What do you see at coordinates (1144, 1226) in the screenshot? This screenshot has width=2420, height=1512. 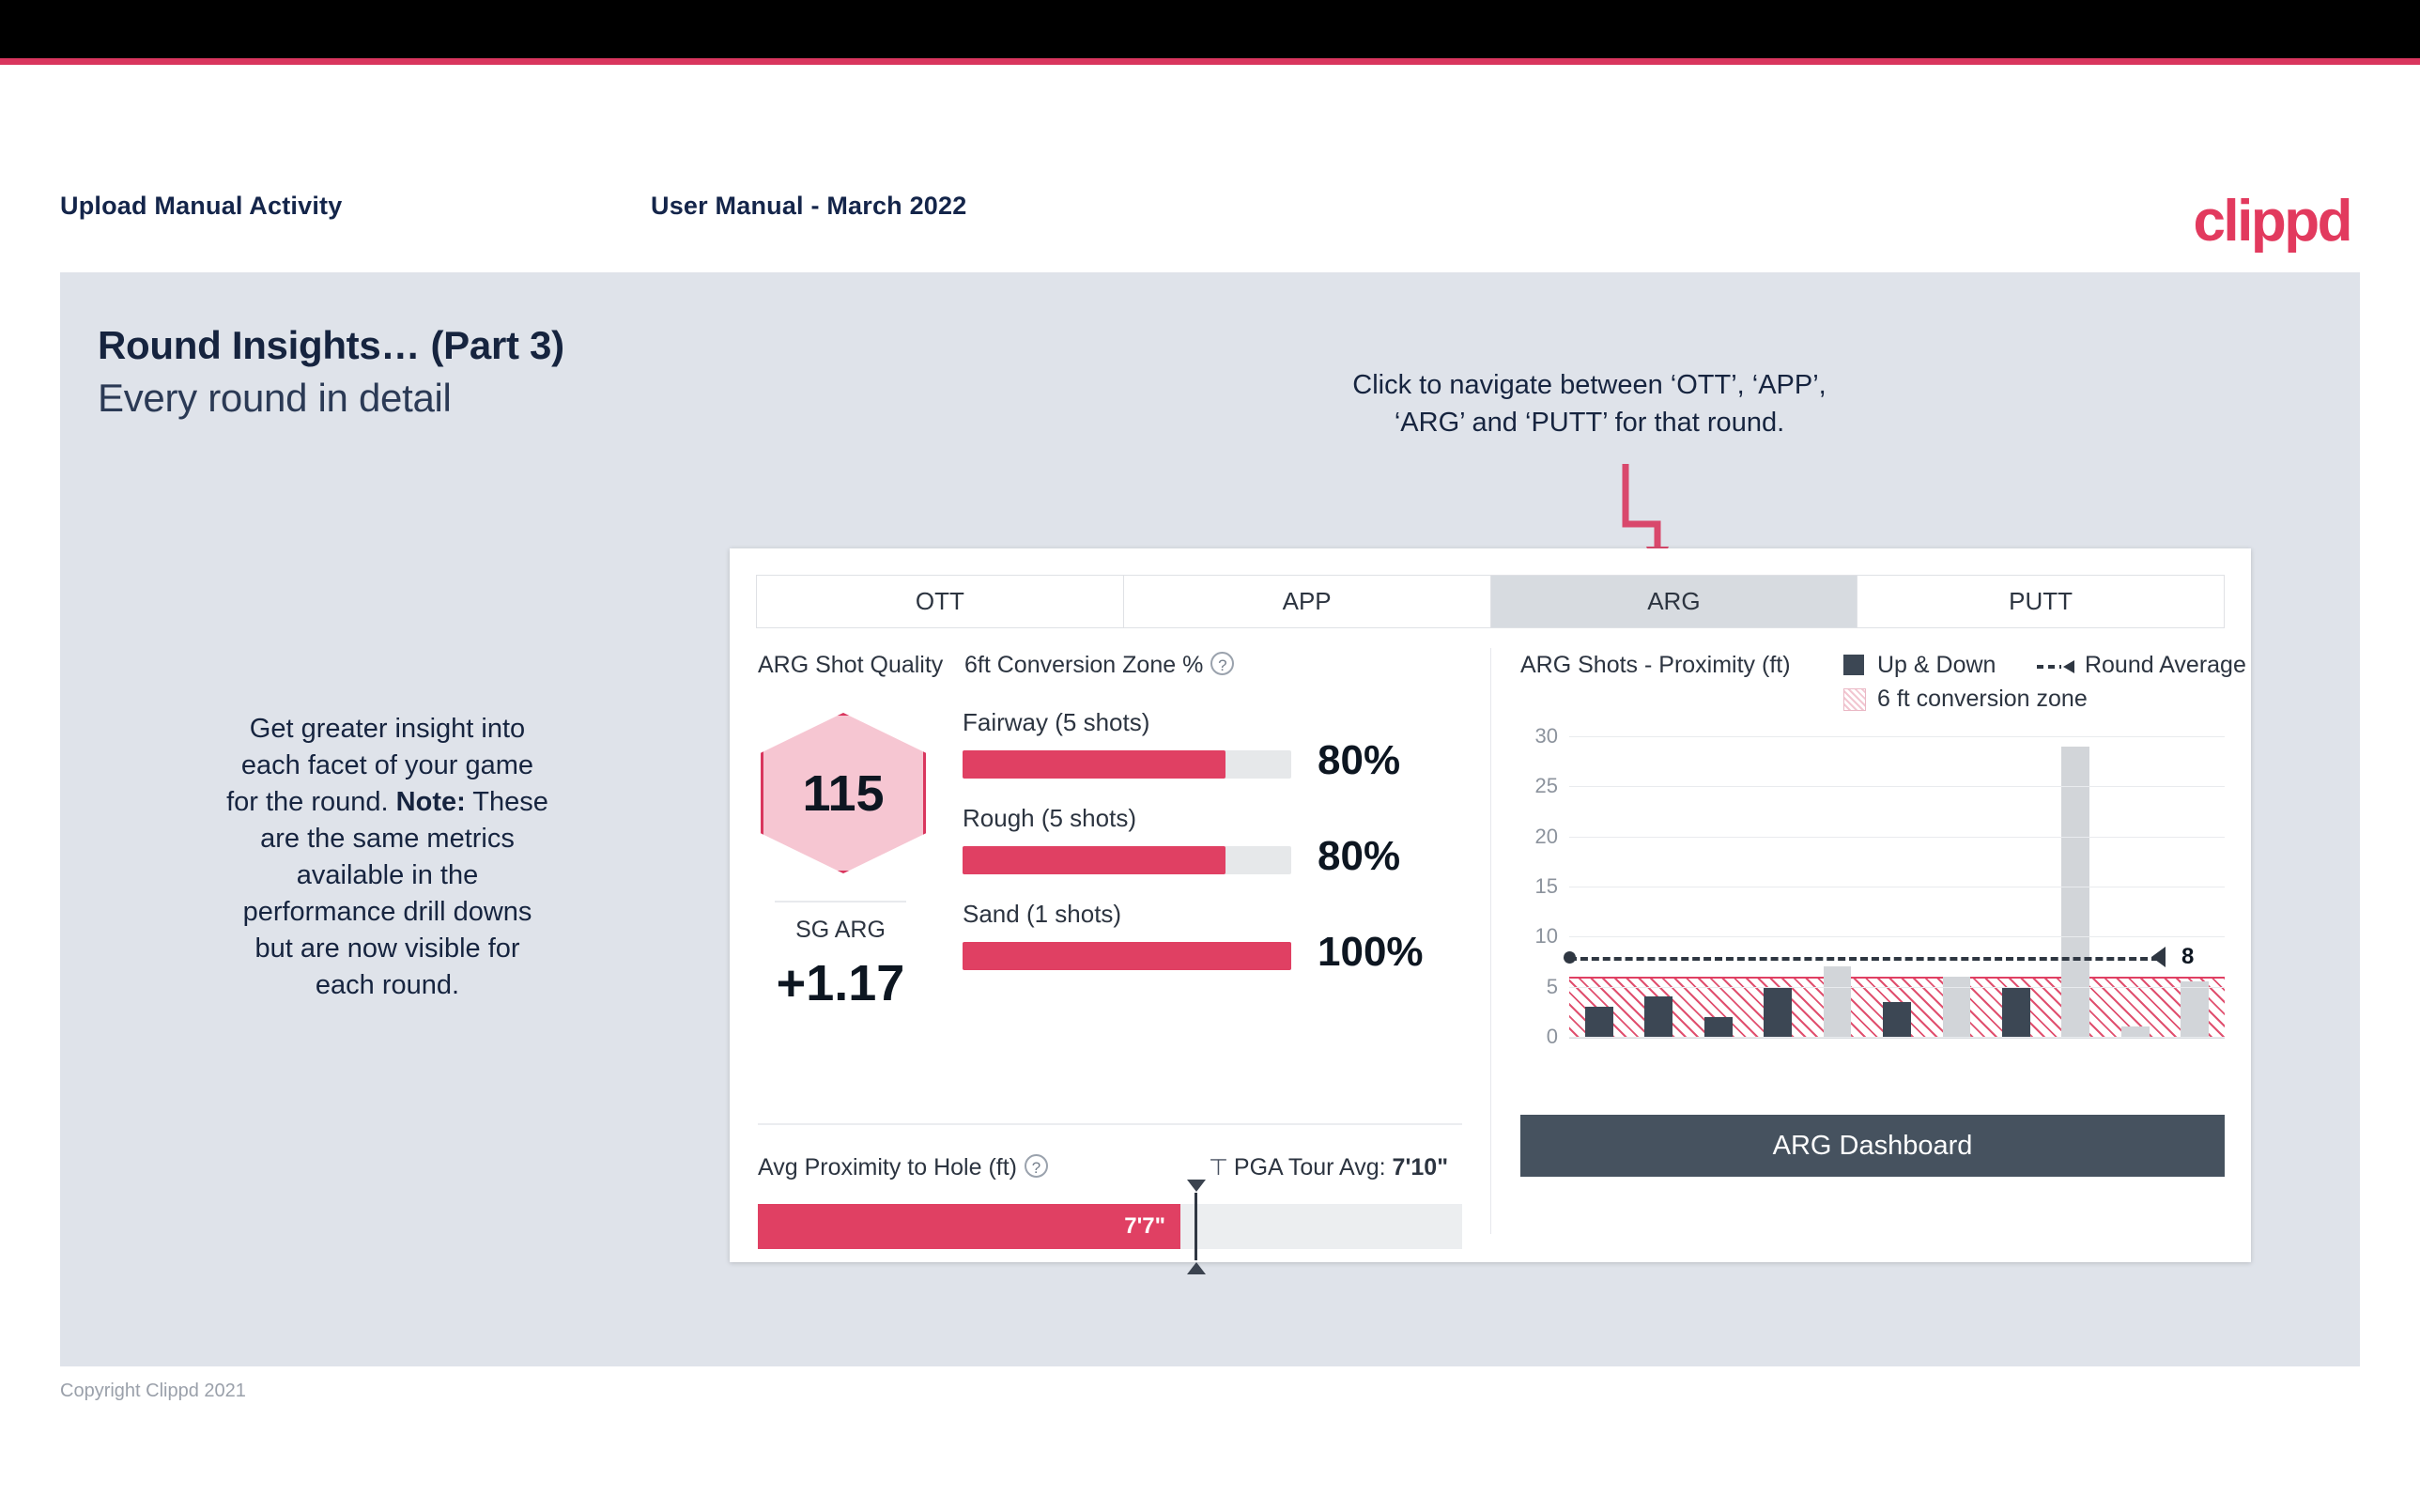 I see `proximity-value: 7'7"` at bounding box center [1144, 1226].